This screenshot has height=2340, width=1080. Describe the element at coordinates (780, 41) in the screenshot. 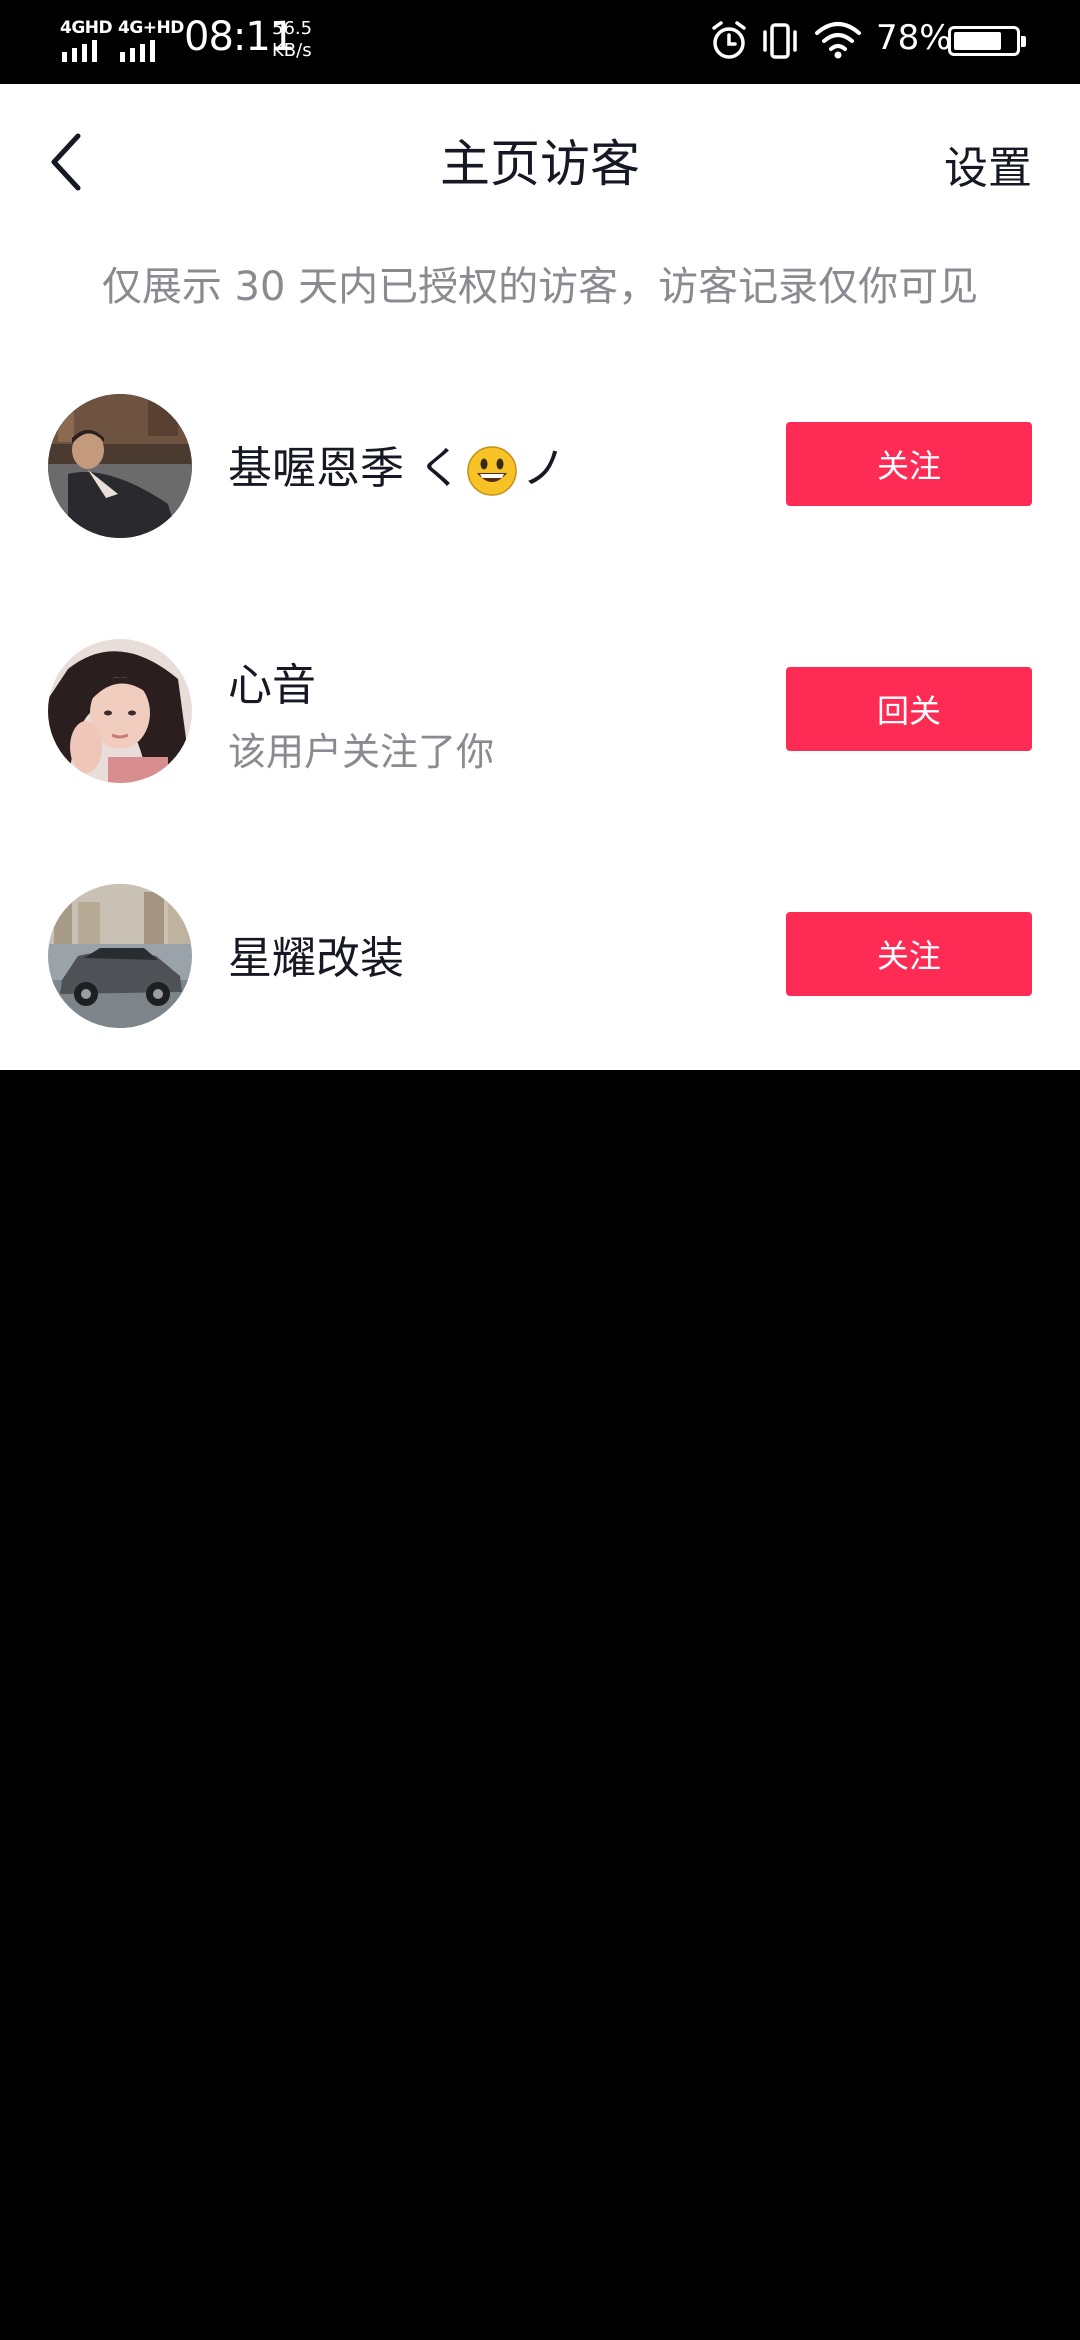

I see `vibrate-icon` at that location.